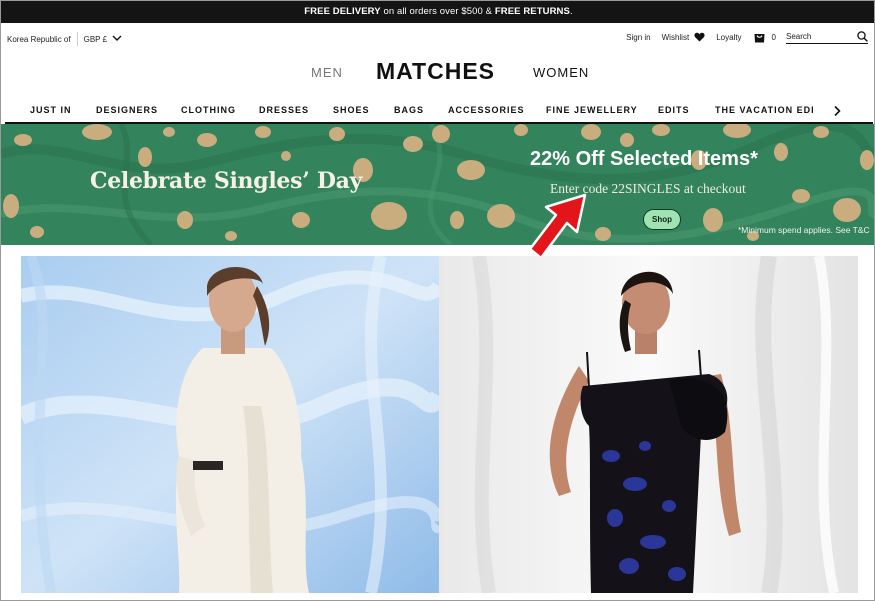 This screenshot has width=875, height=601. I want to click on chevron-down-icon, so click(117, 39).